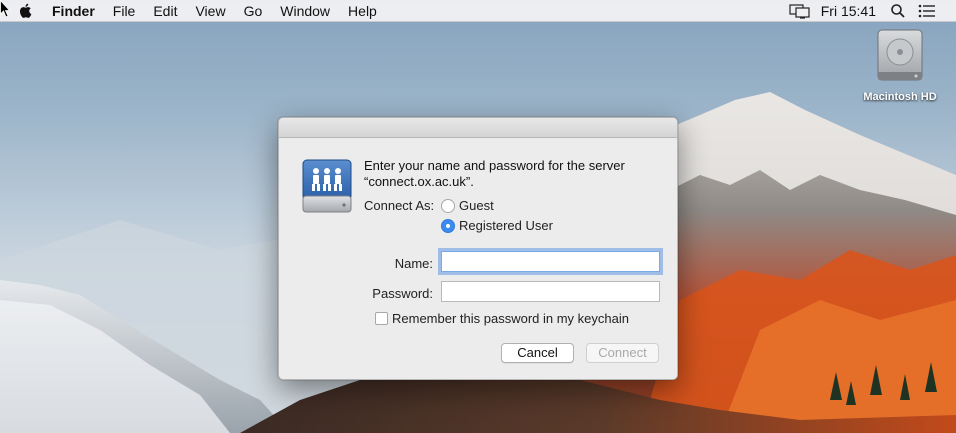 The height and width of the screenshot is (433, 956). Describe the element at coordinates (898, 11) in the screenshot. I see `spotlight-search-icon` at that location.